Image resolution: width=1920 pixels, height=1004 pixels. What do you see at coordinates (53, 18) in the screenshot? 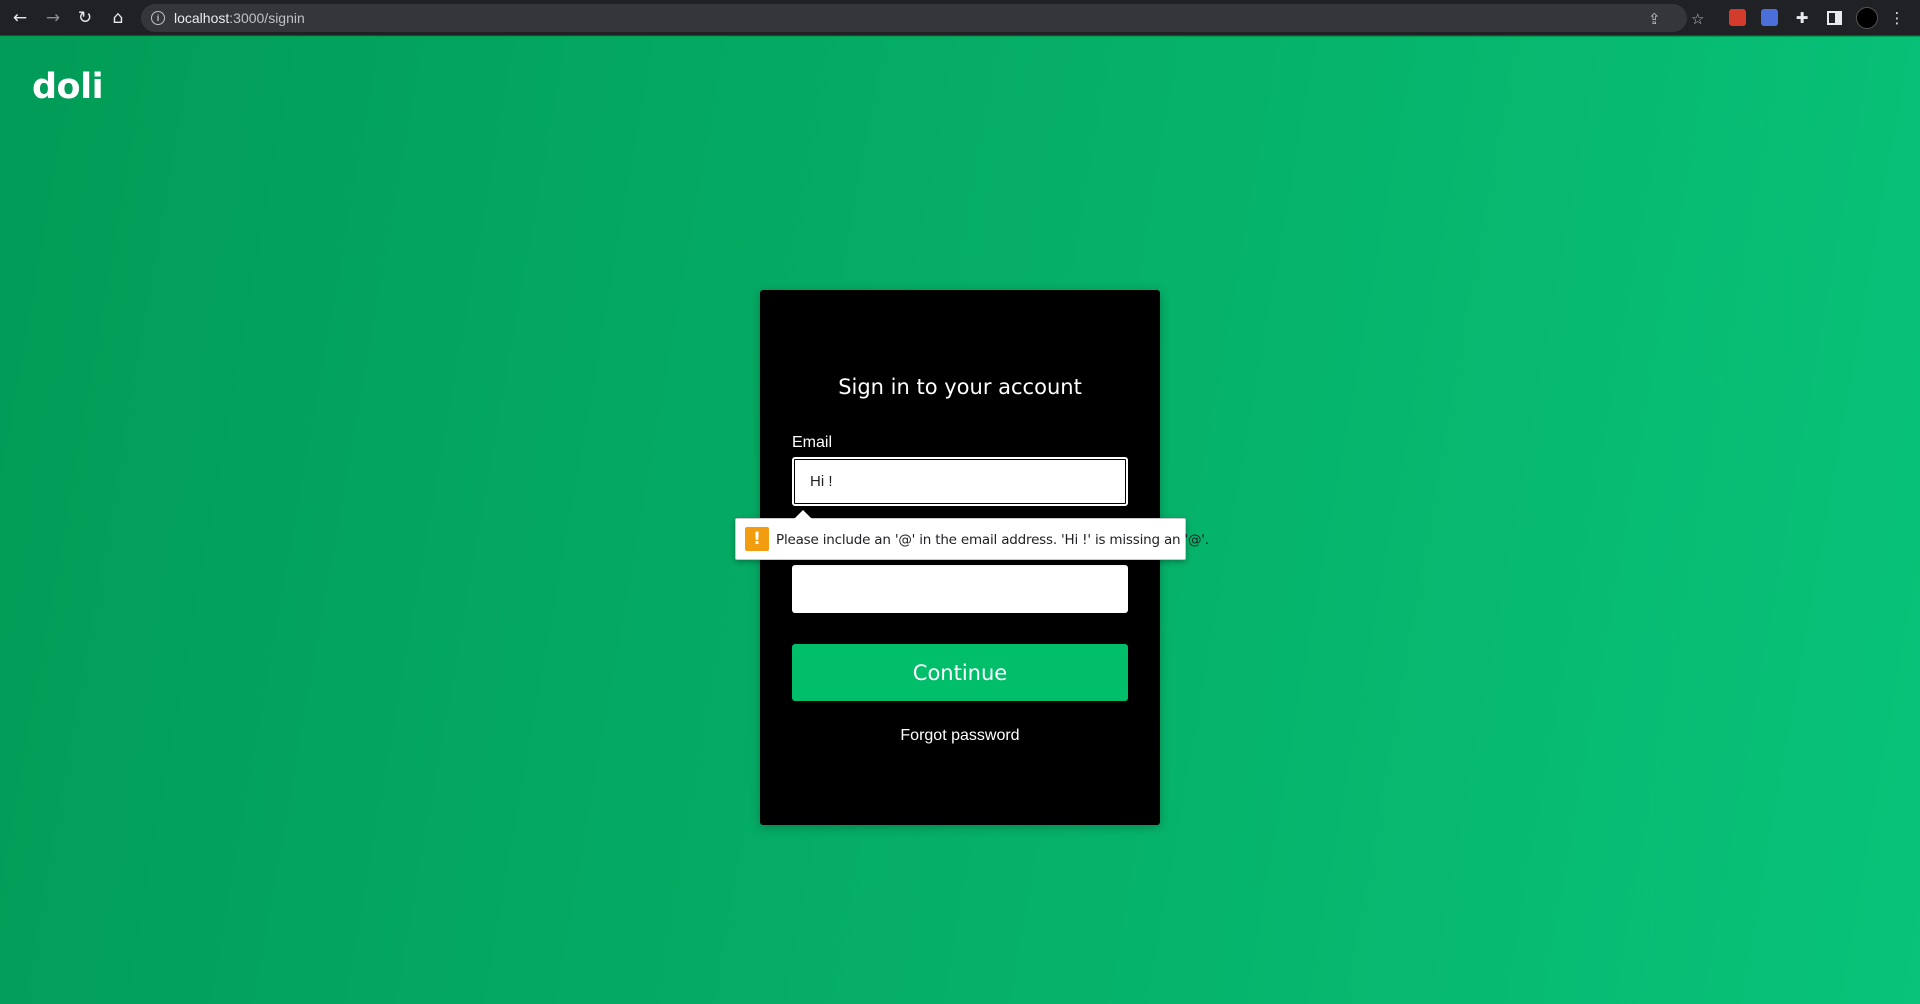
I see `forward-arrow-icon: →` at bounding box center [53, 18].